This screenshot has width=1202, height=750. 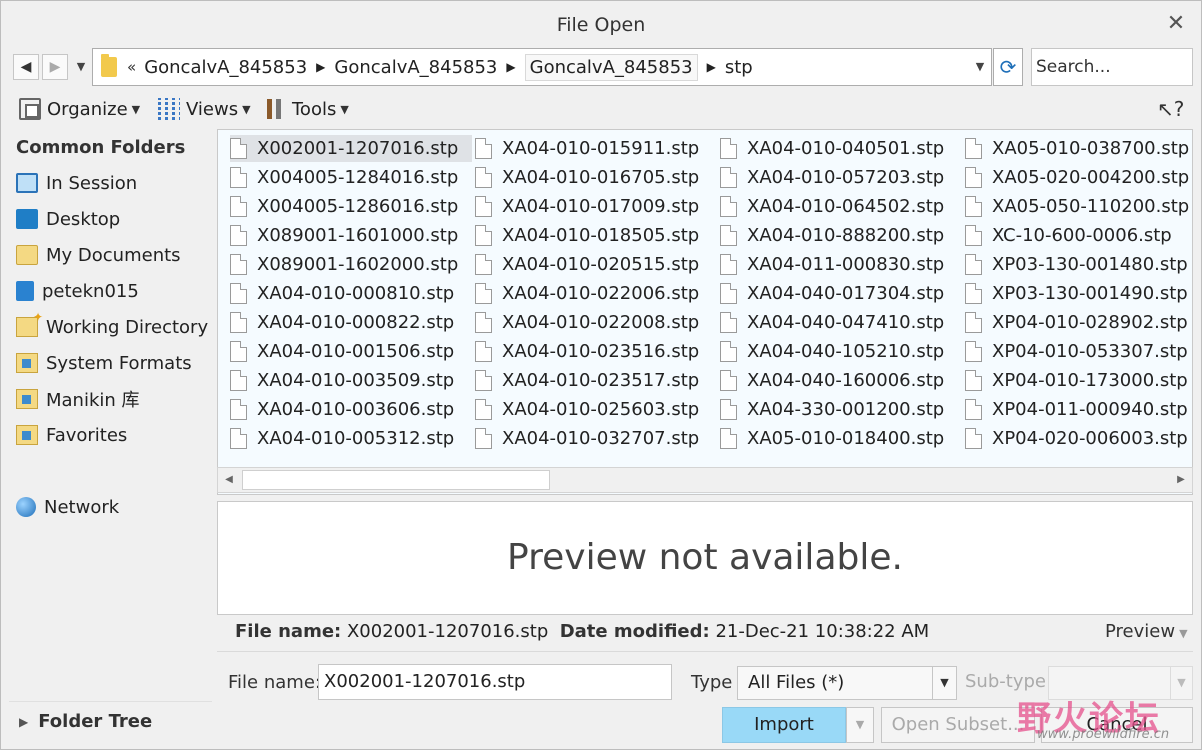 I want to click on sidebar-item-in-session: In Session, so click(x=76, y=183).